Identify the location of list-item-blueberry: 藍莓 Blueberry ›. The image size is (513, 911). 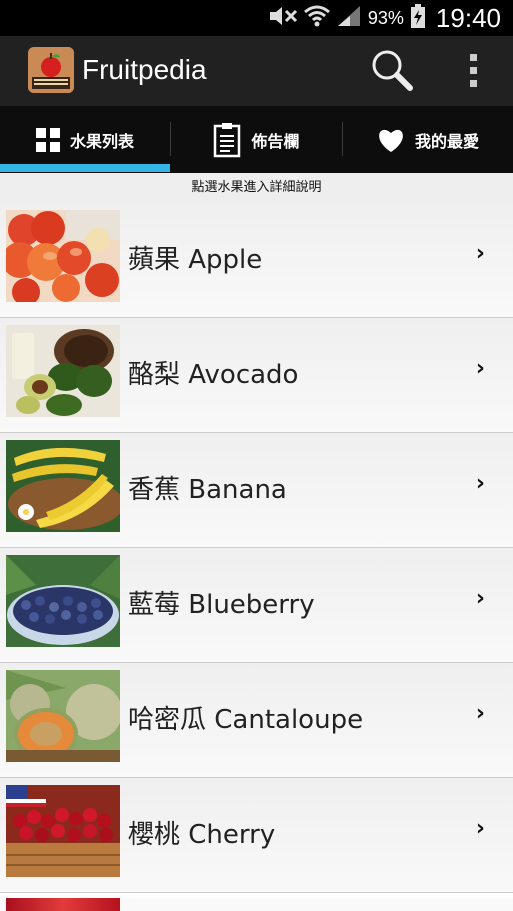
(256, 605).